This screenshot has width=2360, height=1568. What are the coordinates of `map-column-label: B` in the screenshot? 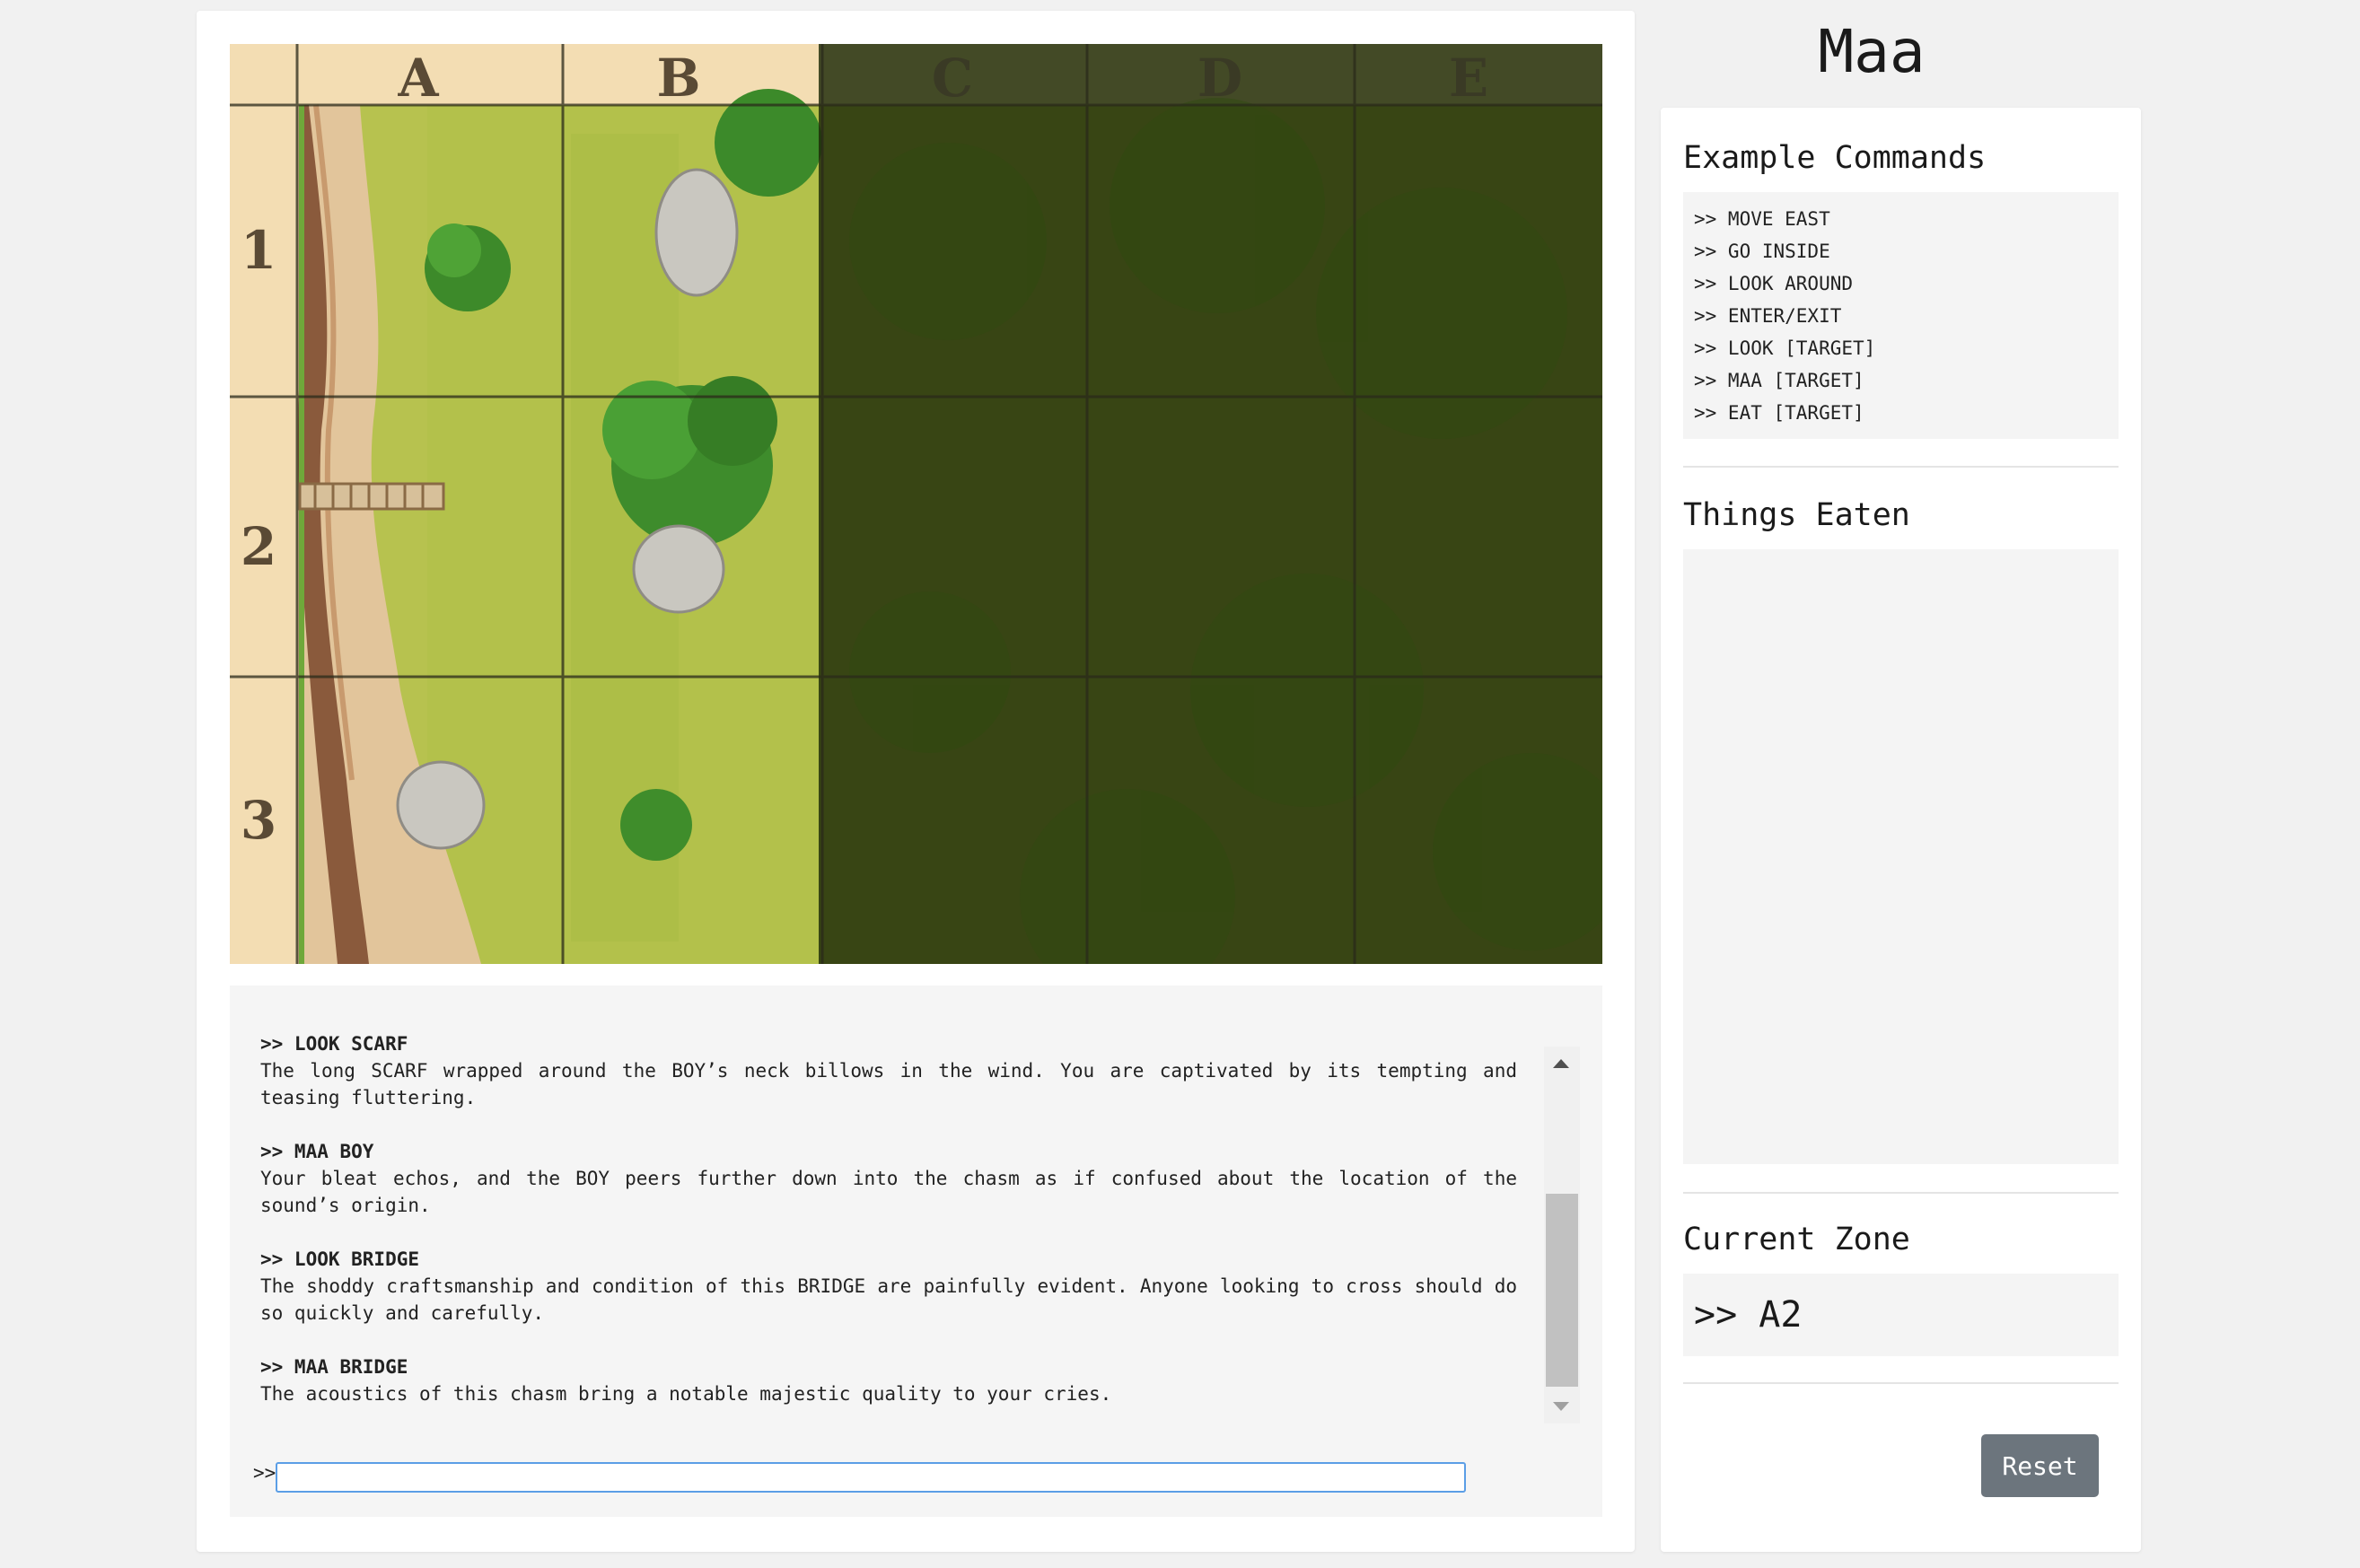 It's located at (678, 79).